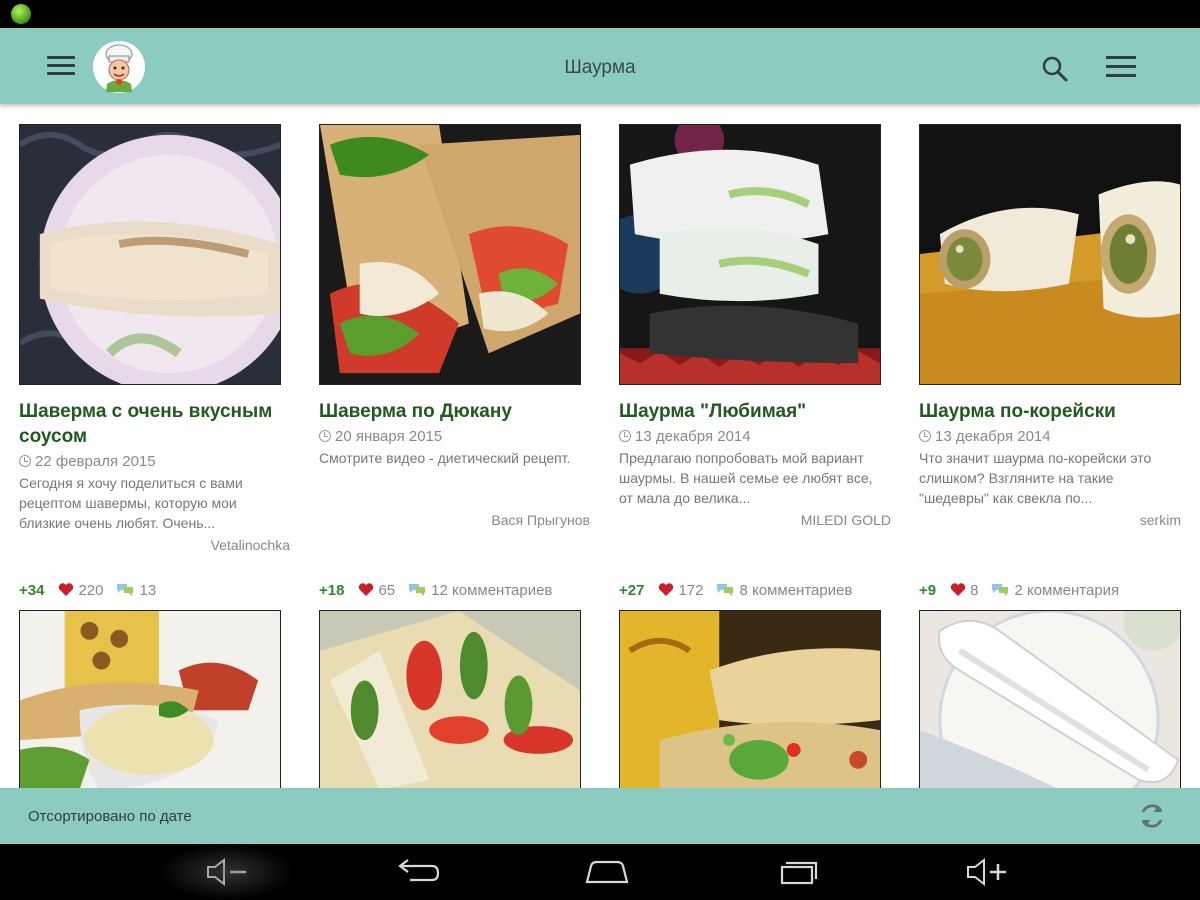  What do you see at coordinates (600, 14) in the screenshot?
I see `status-bar` at bounding box center [600, 14].